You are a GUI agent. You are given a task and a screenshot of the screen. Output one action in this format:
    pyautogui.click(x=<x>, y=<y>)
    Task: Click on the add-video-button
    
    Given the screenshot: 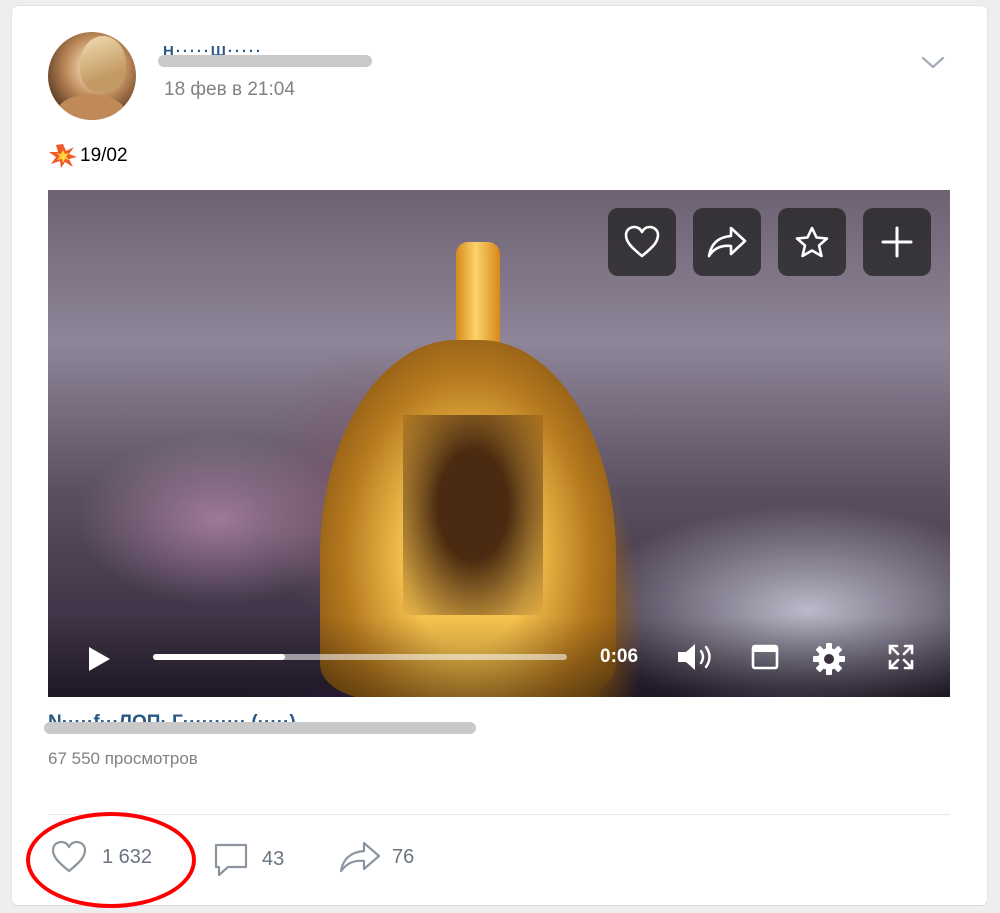 What is the action you would take?
    pyautogui.click(x=897, y=242)
    